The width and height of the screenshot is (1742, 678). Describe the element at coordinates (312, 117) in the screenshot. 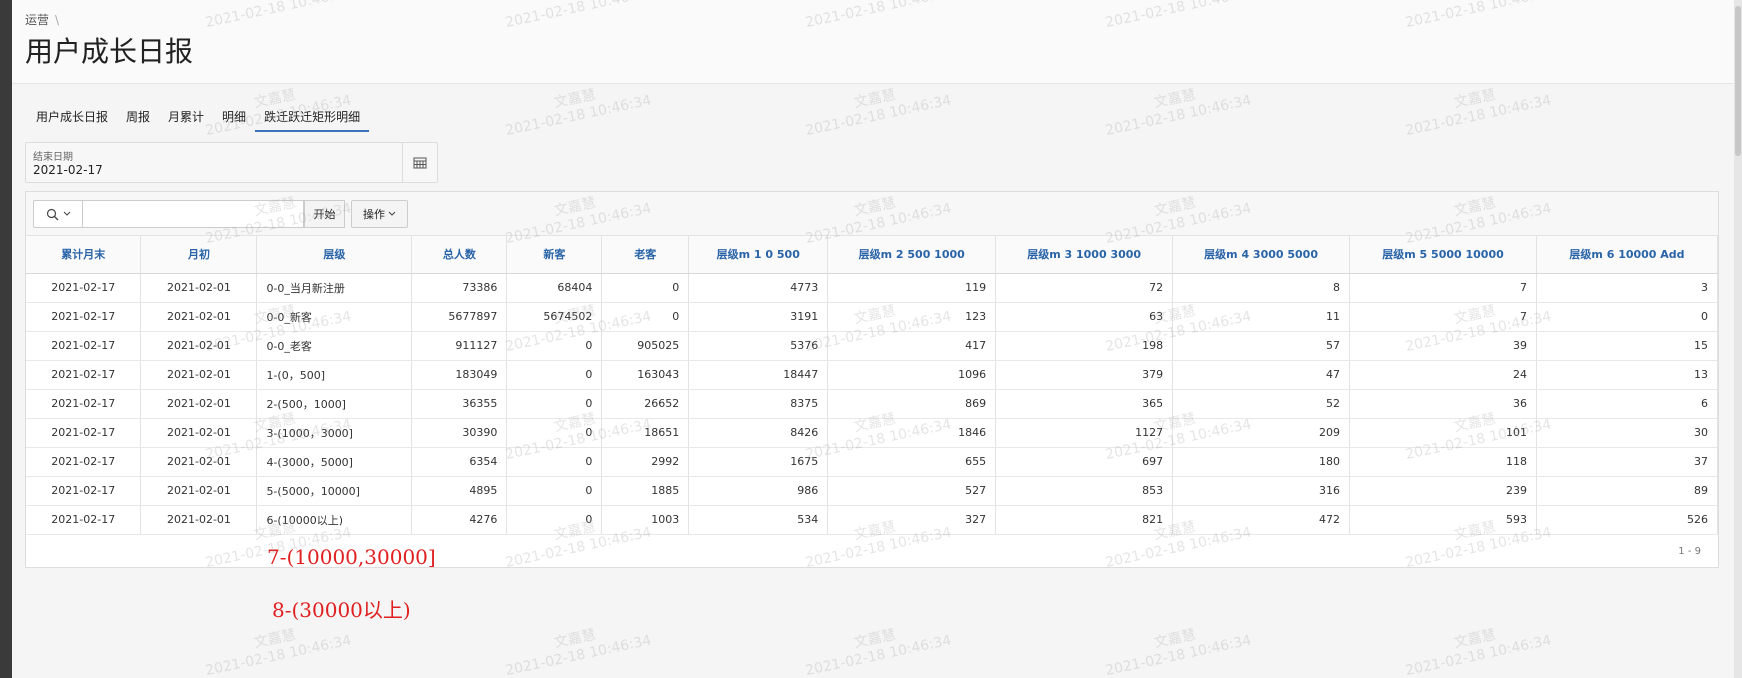

I see `tab-migration-matrix: 跌迁跃迁矩形明细` at that location.